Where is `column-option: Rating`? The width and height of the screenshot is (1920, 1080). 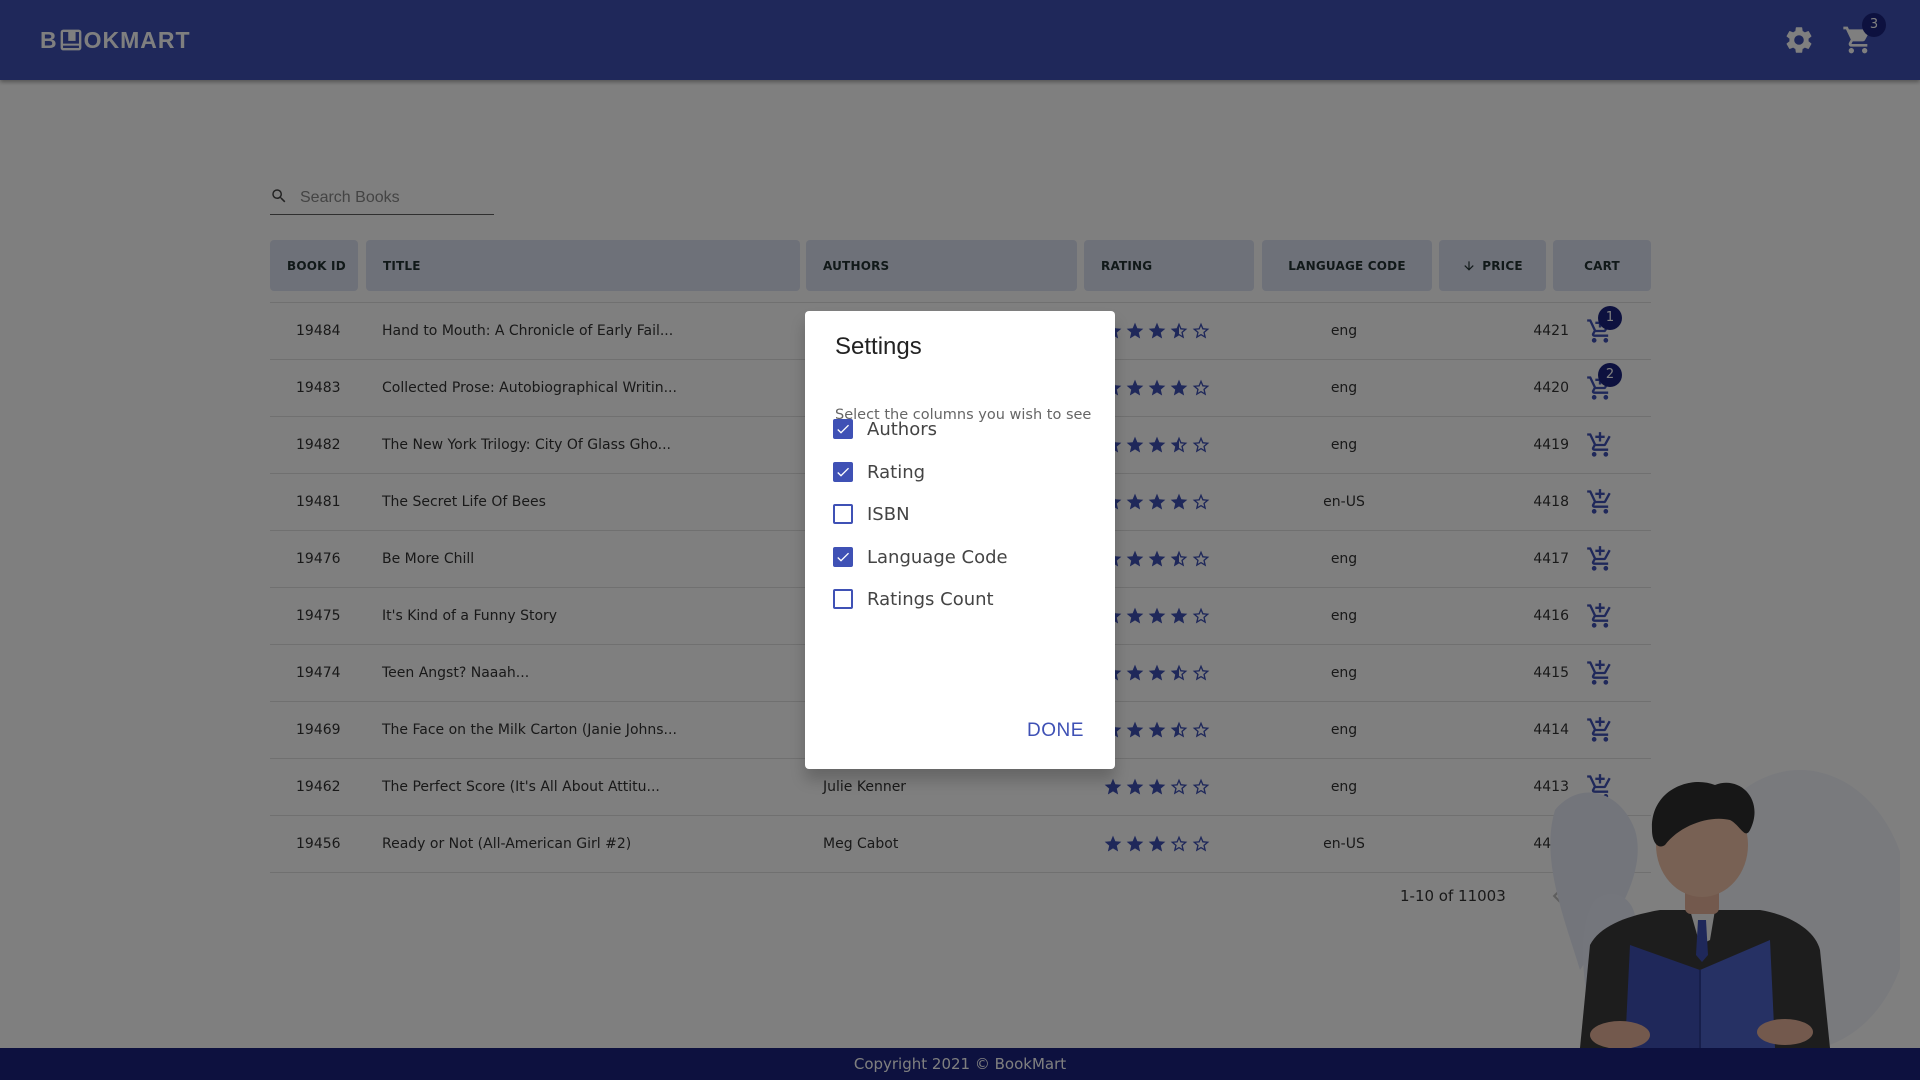
column-option: Rating is located at coordinates (879, 472).